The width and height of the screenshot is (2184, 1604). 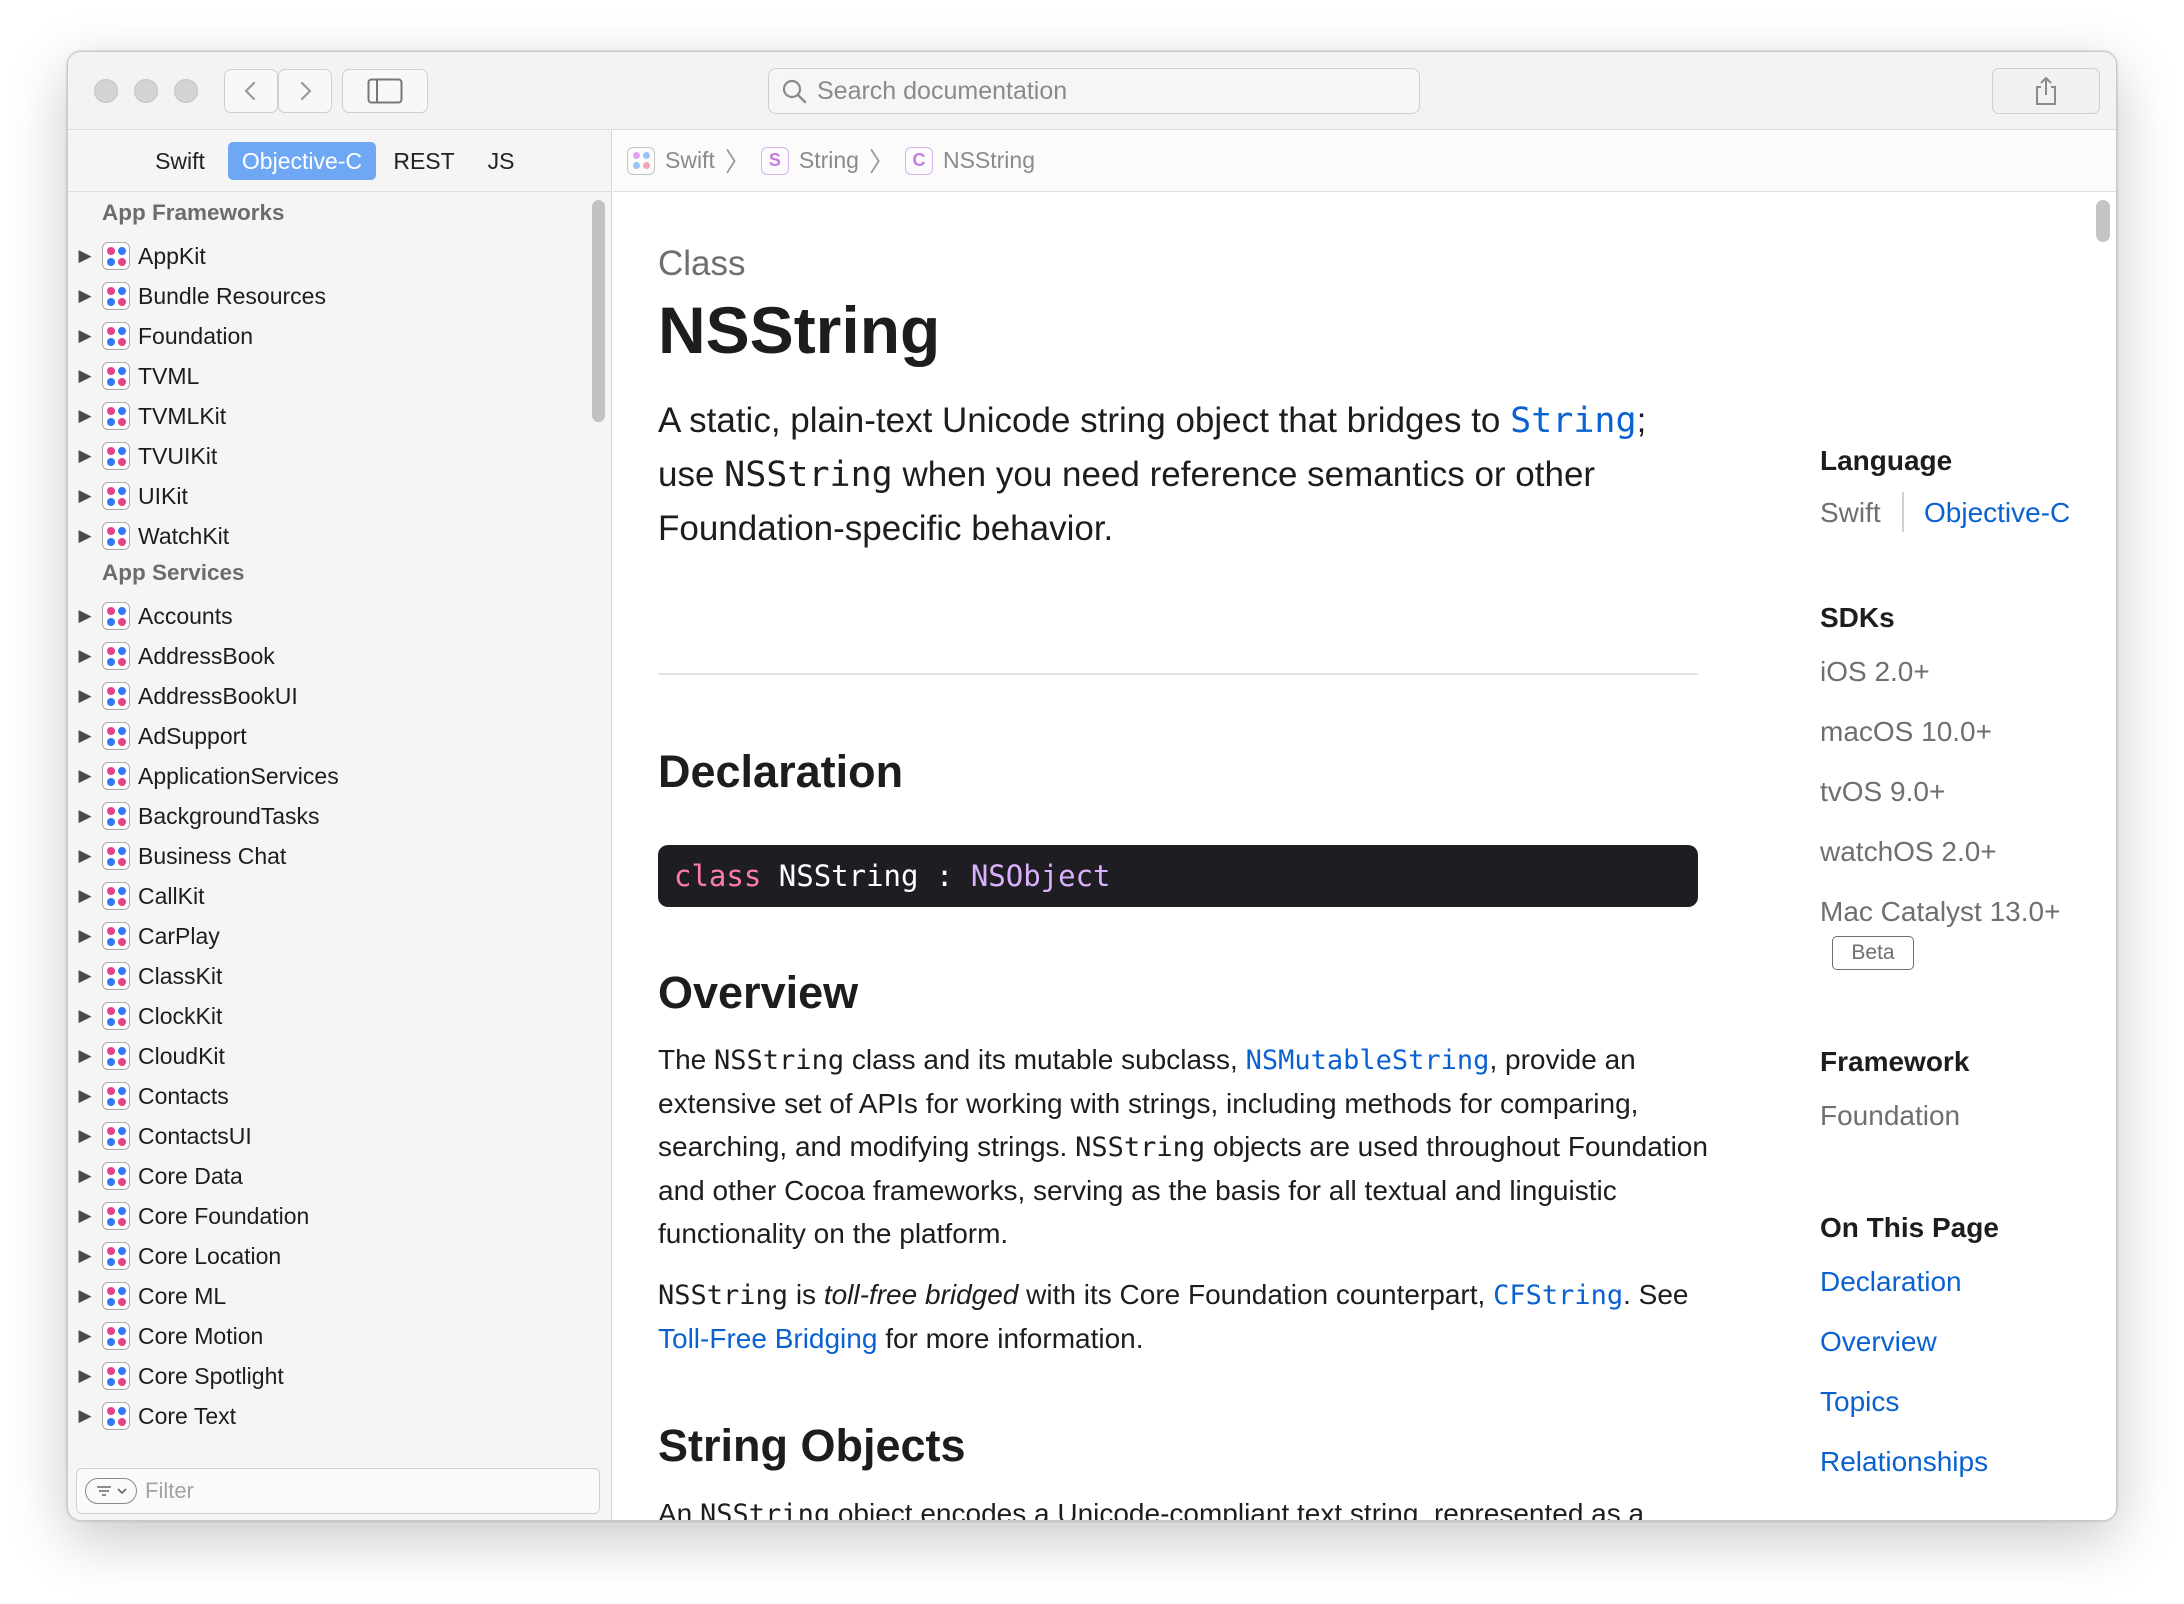 I want to click on on-this-page-declaration-link: Declaration, so click(x=1891, y=1282).